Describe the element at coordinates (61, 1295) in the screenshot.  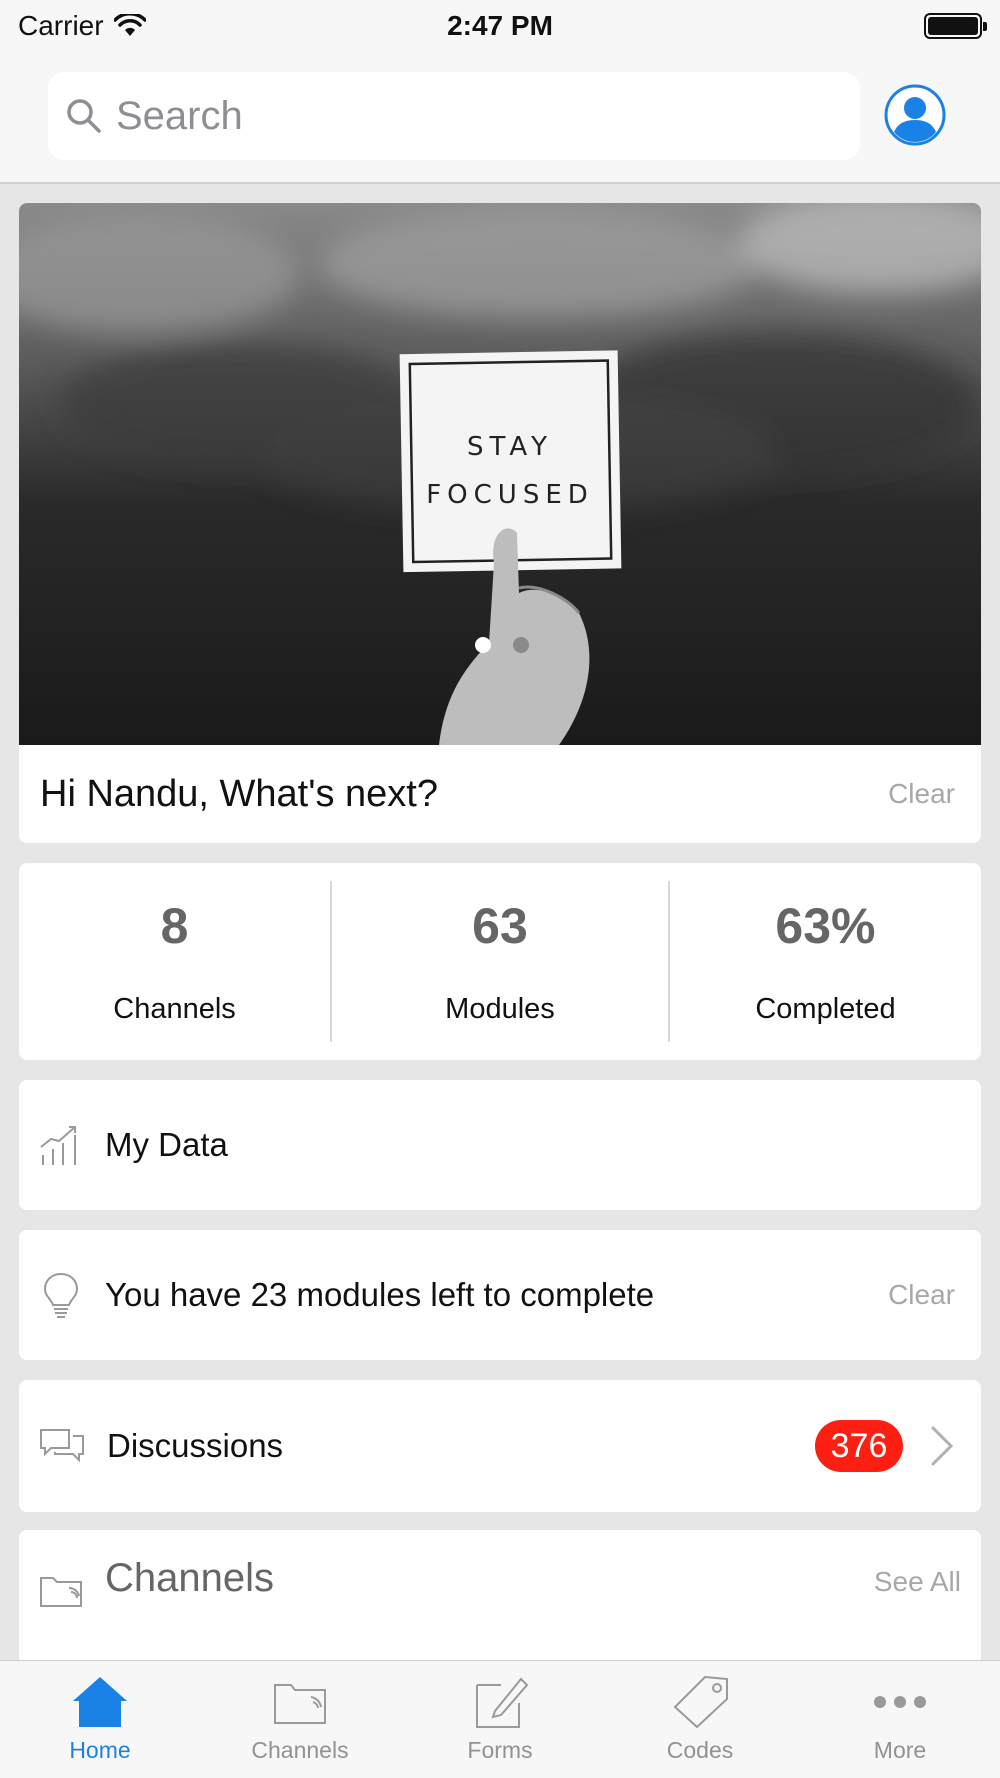
I see `lightbulb-icon` at that location.